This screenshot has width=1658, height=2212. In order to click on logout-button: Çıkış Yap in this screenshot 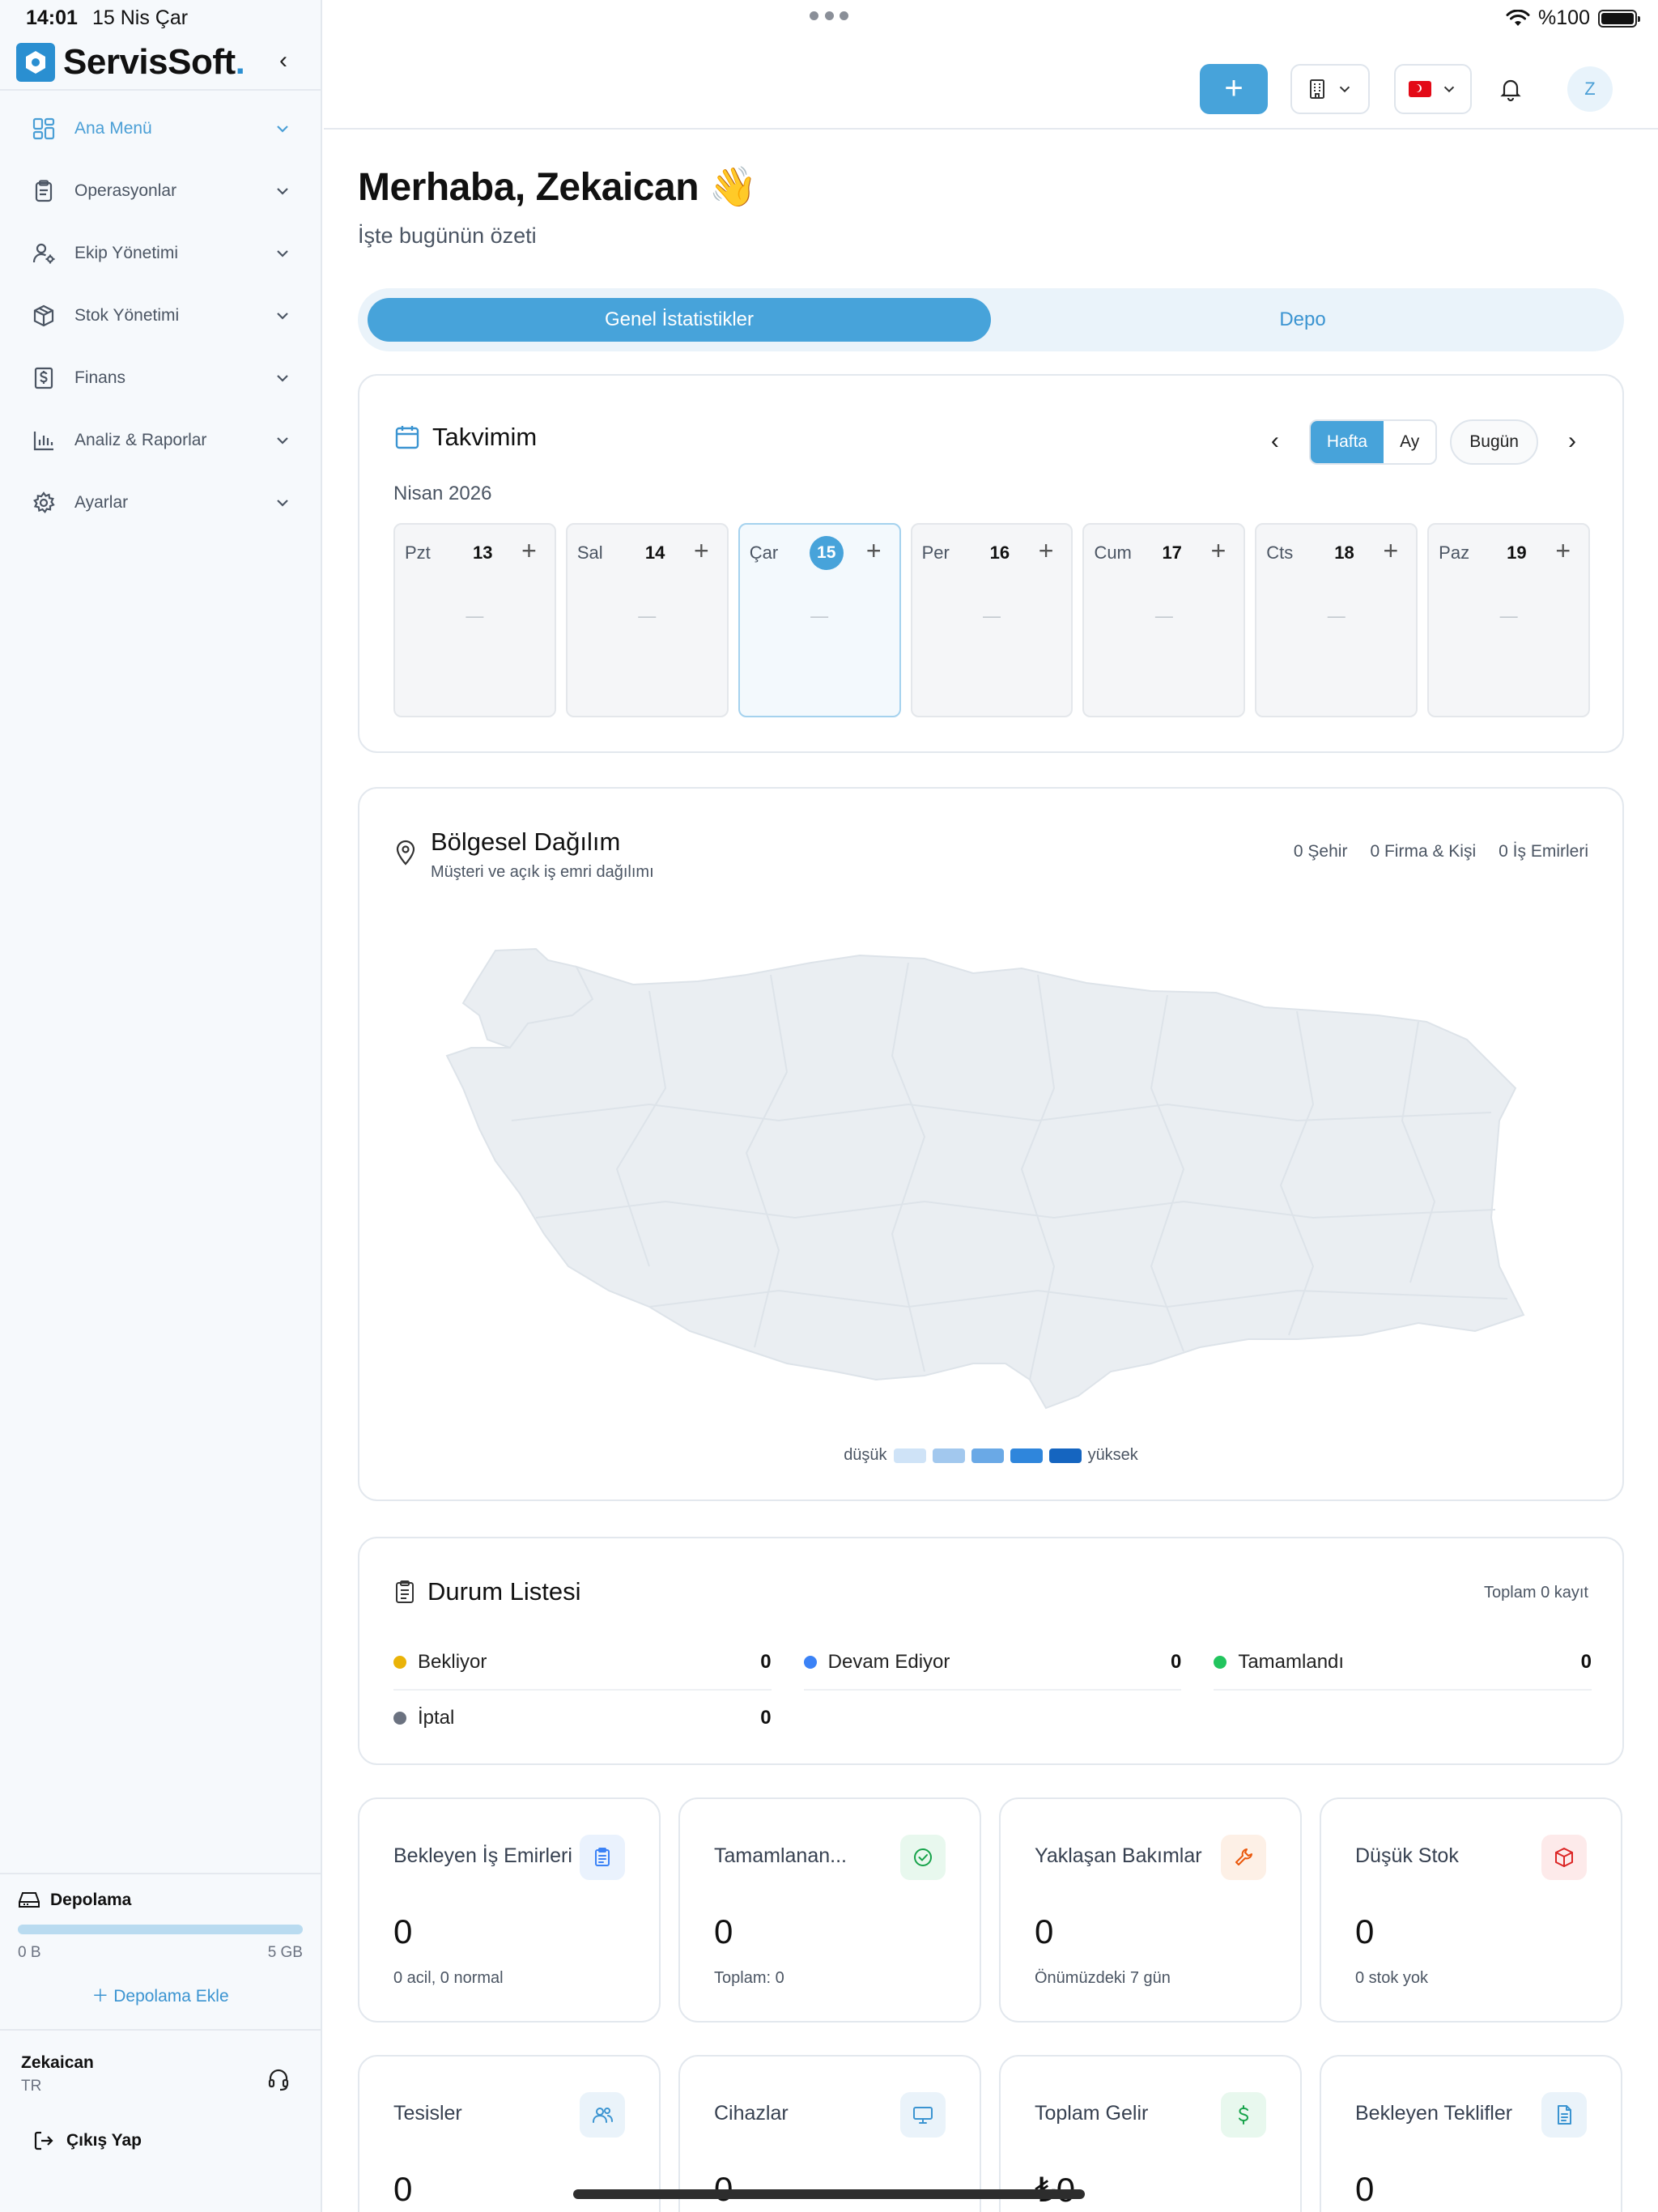, I will do `click(87, 2140)`.